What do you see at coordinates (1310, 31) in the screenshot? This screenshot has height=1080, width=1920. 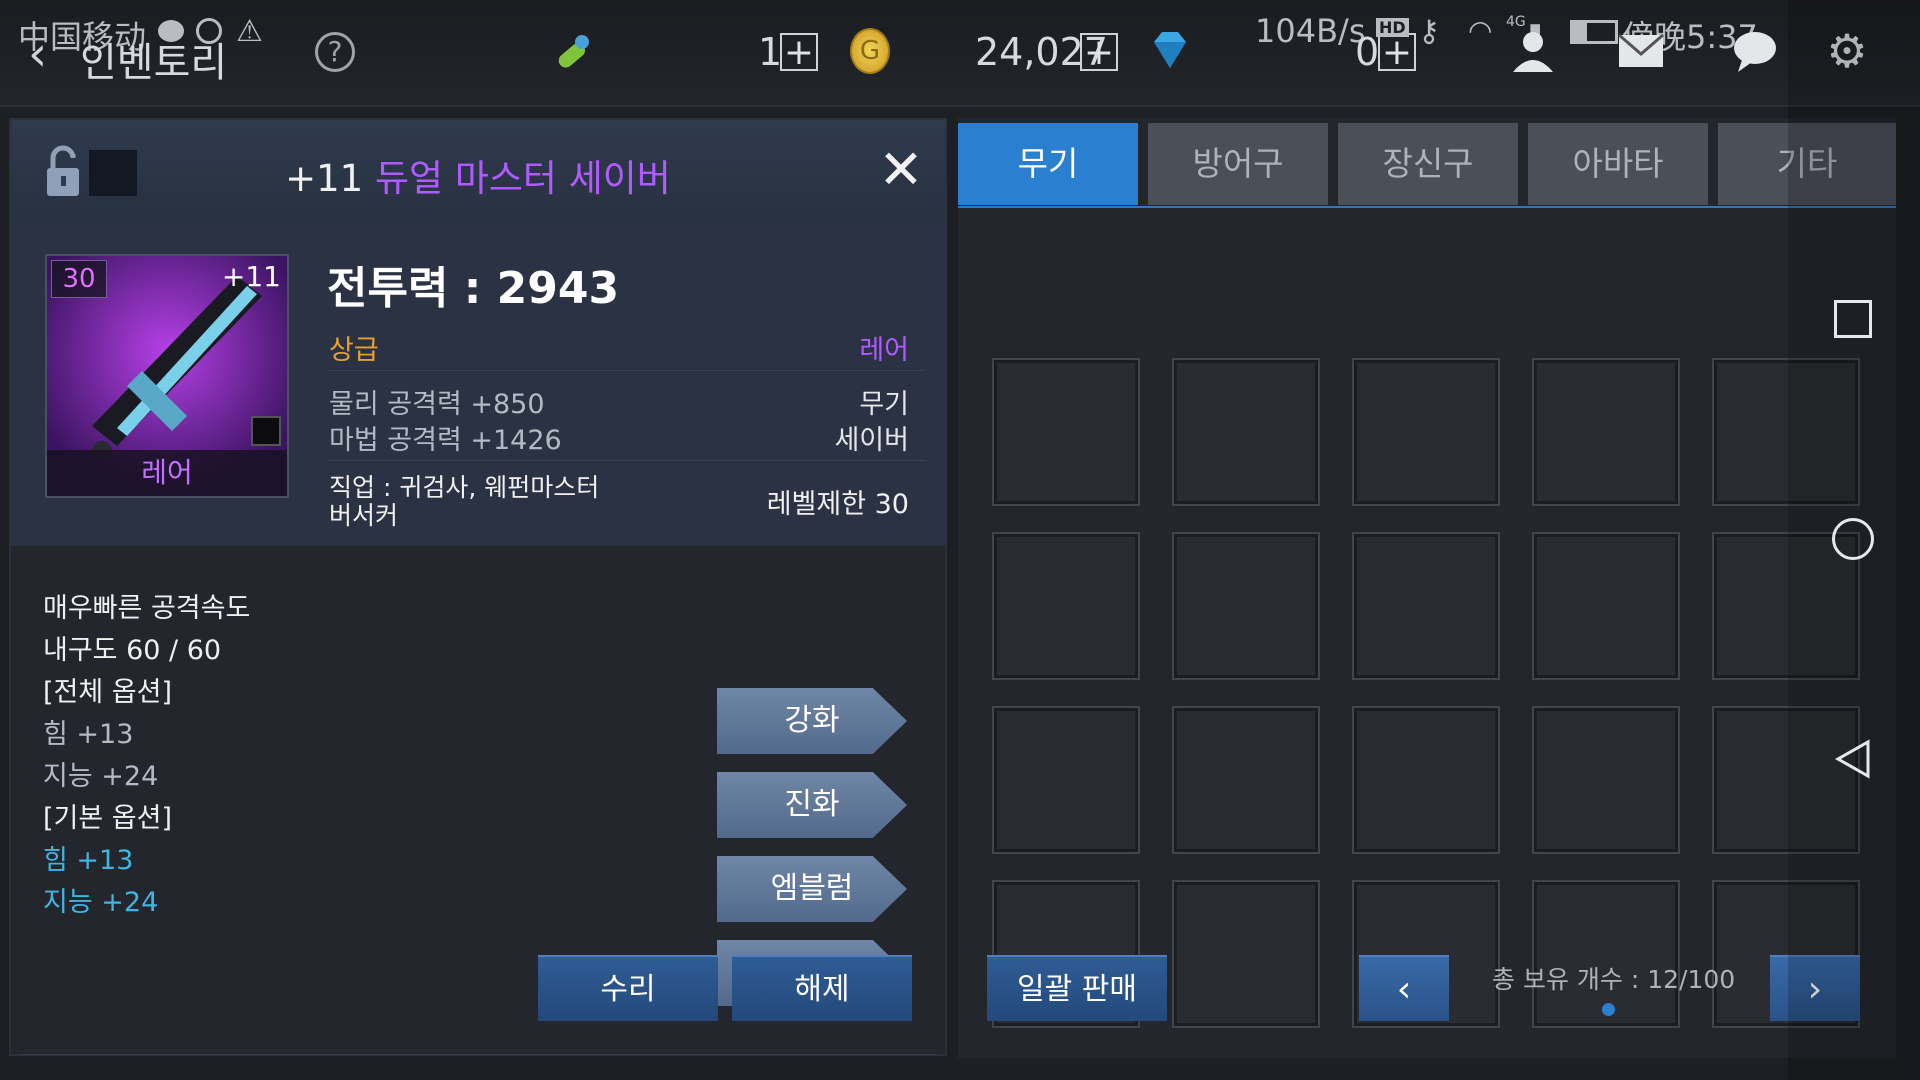 I see `net-speed: 104B/s` at bounding box center [1310, 31].